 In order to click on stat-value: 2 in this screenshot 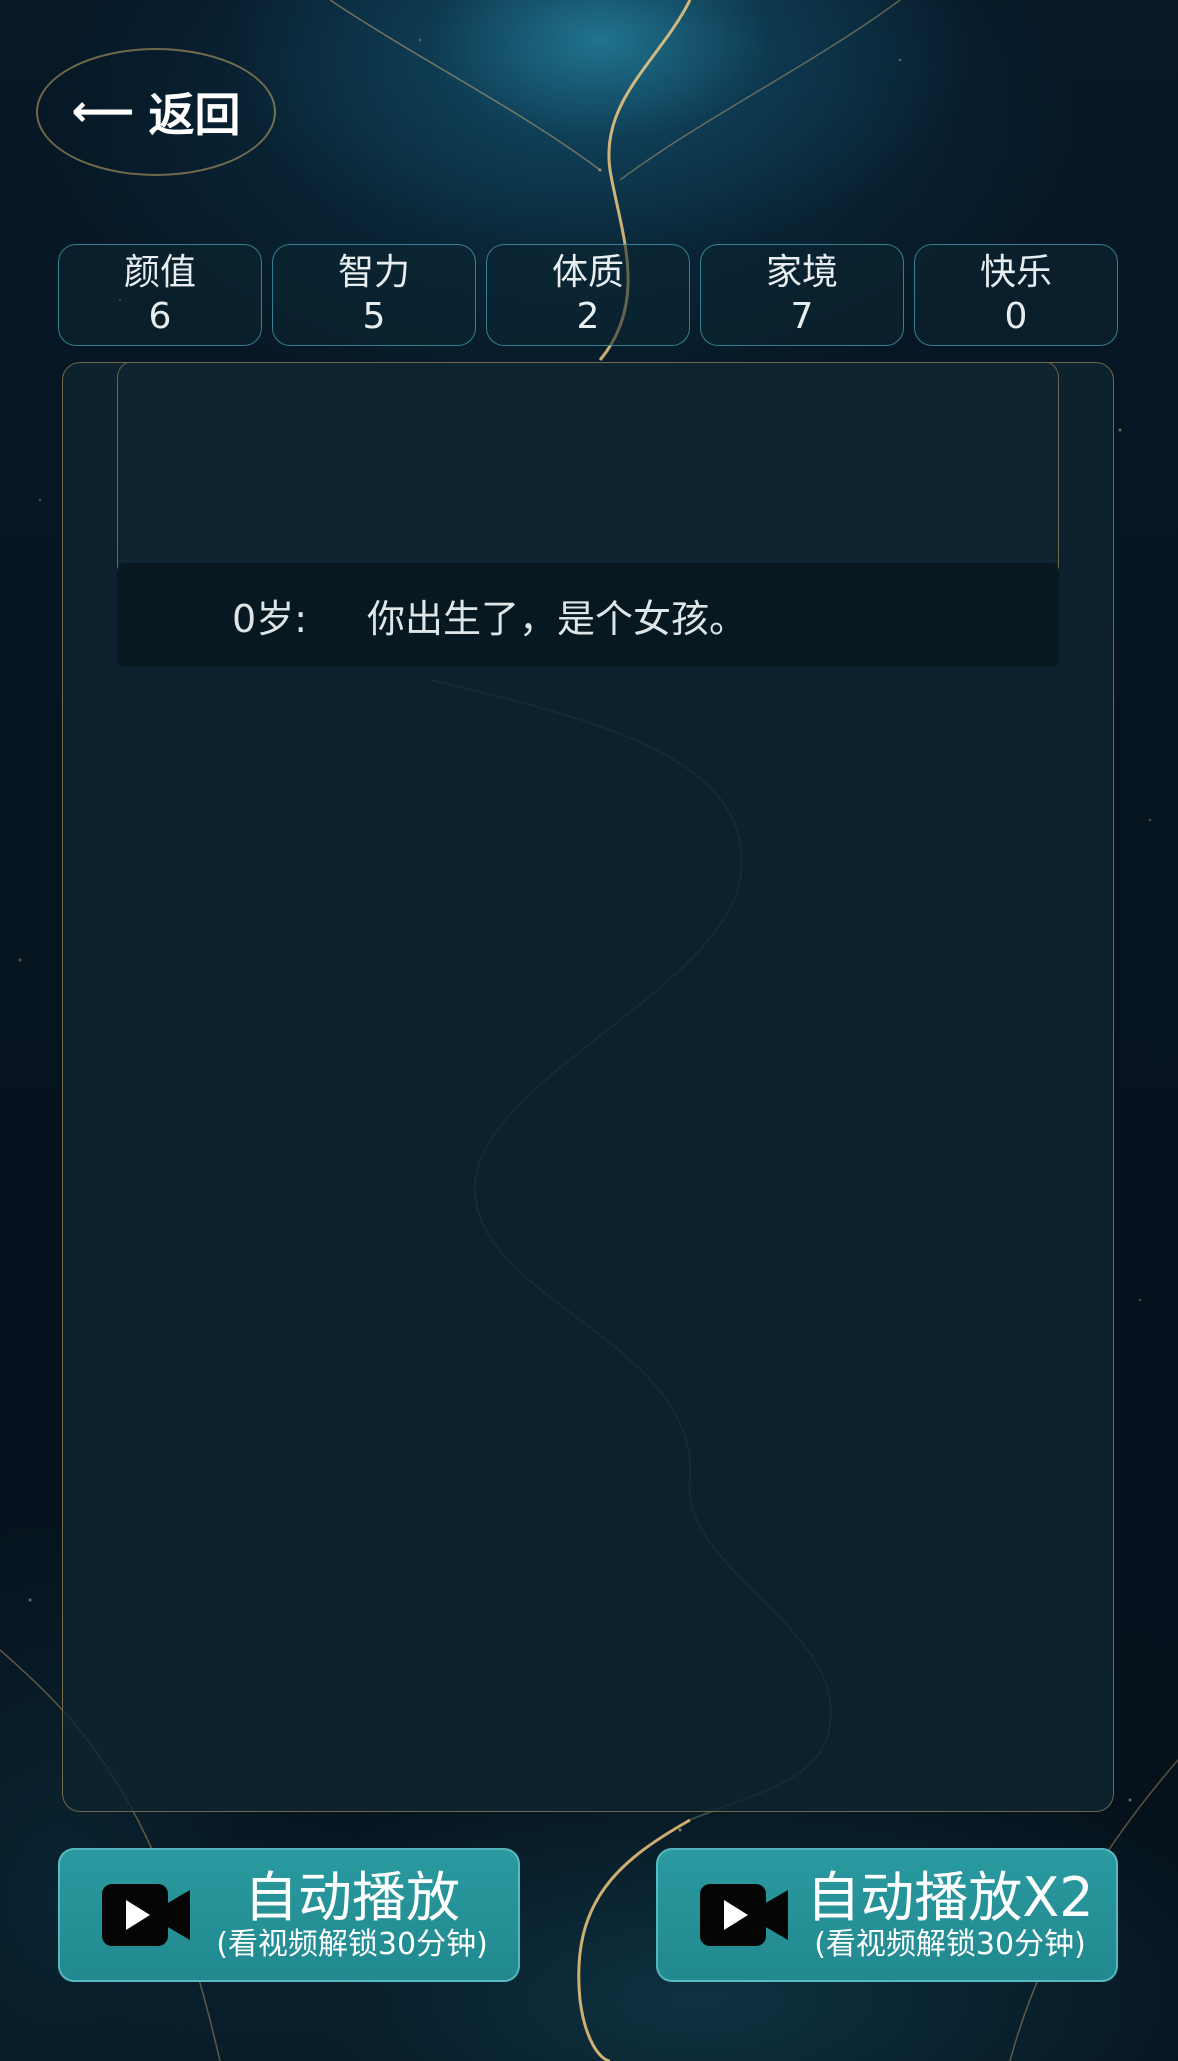, I will do `click(588, 316)`.